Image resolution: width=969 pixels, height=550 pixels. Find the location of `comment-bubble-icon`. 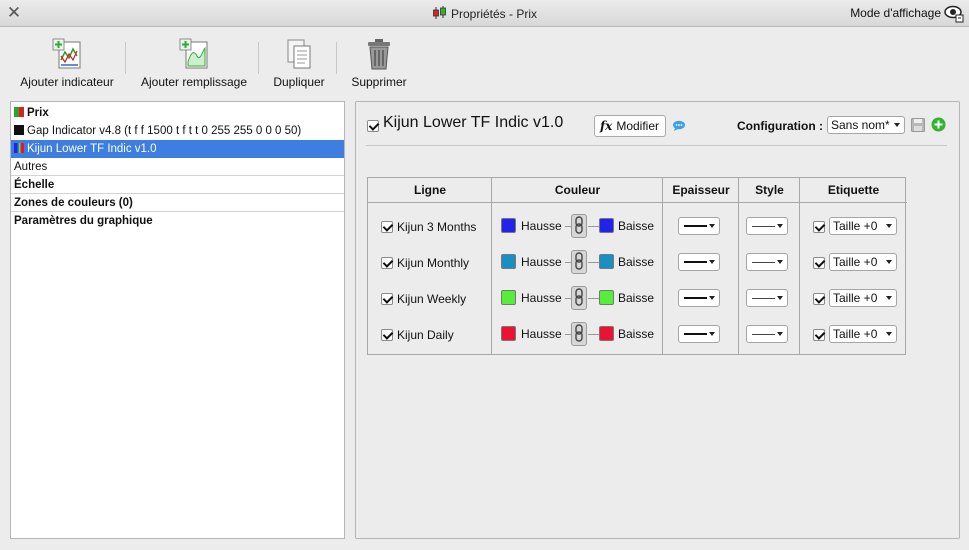

comment-bubble-icon is located at coordinates (679, 127).